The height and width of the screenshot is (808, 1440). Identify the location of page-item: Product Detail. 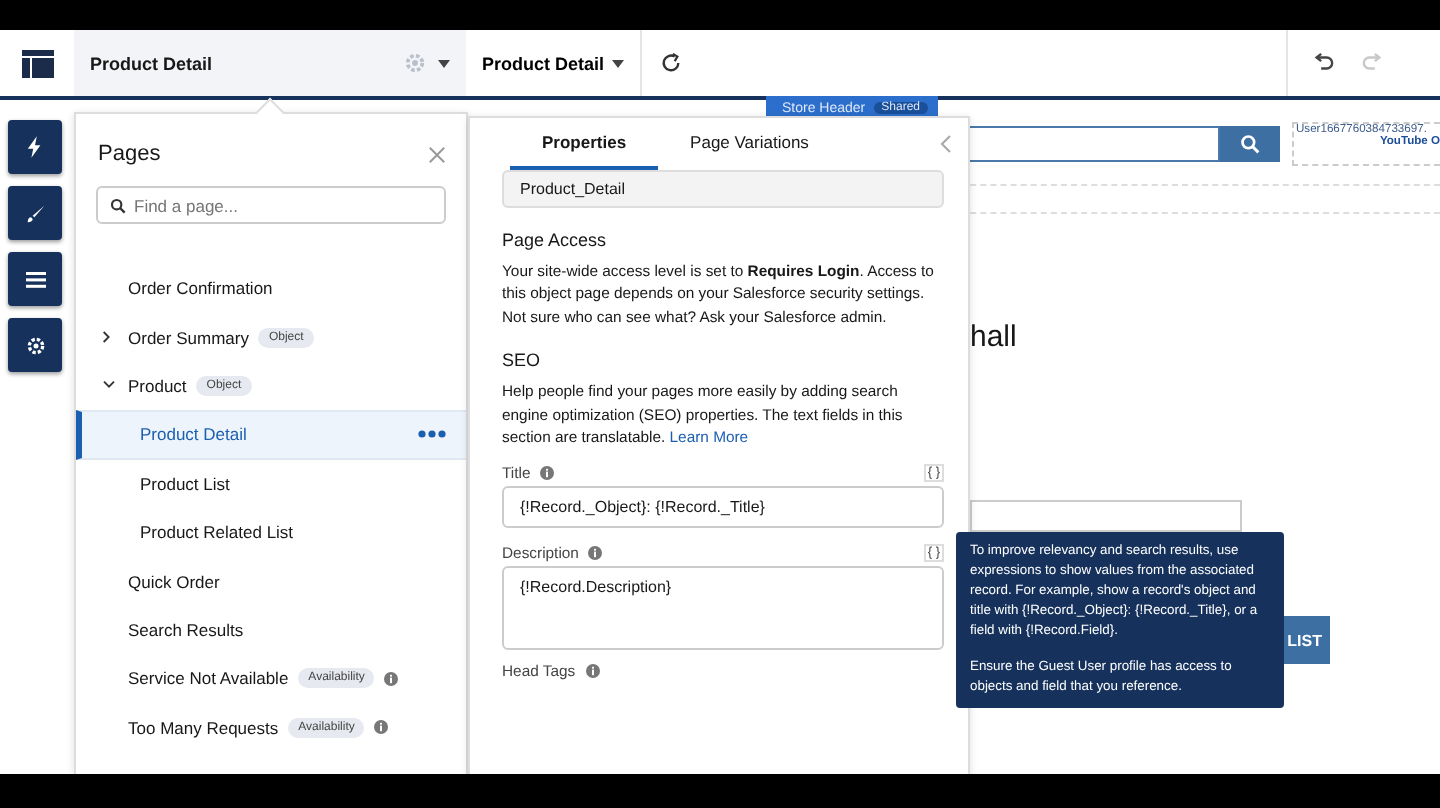
(271, 435).